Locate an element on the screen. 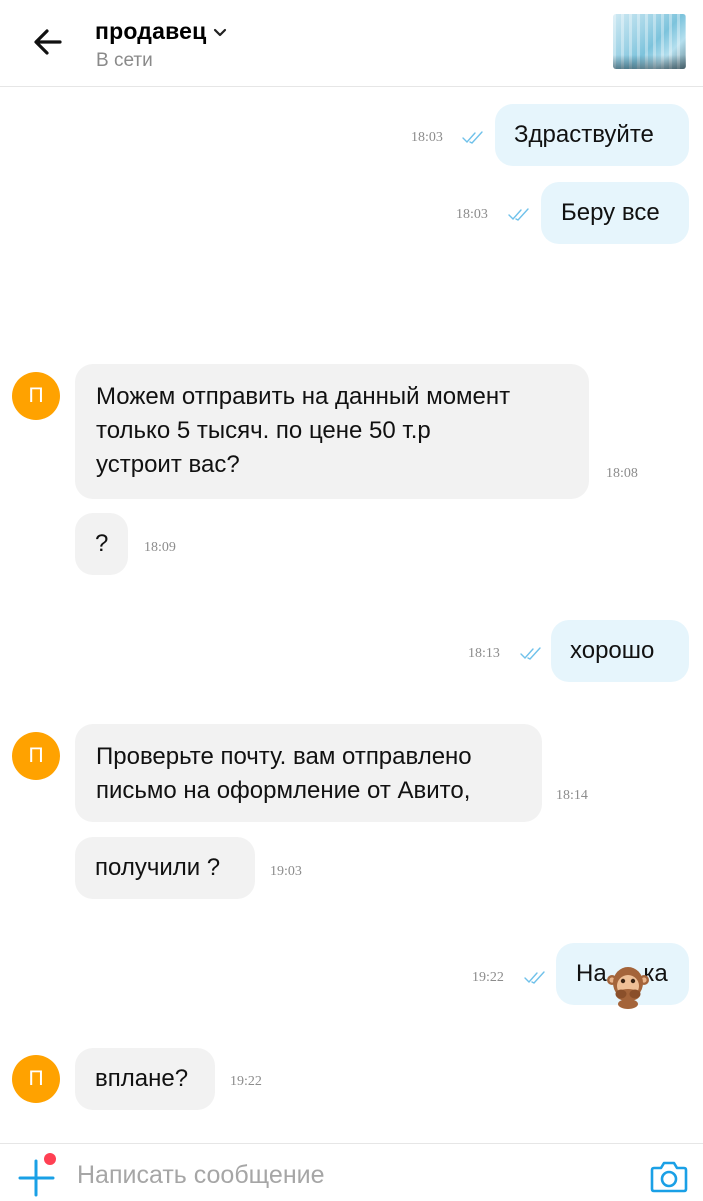 The width and height of the screenshot is (703, 1201). message-time: 18:08 is located at coordinates (622, 473).